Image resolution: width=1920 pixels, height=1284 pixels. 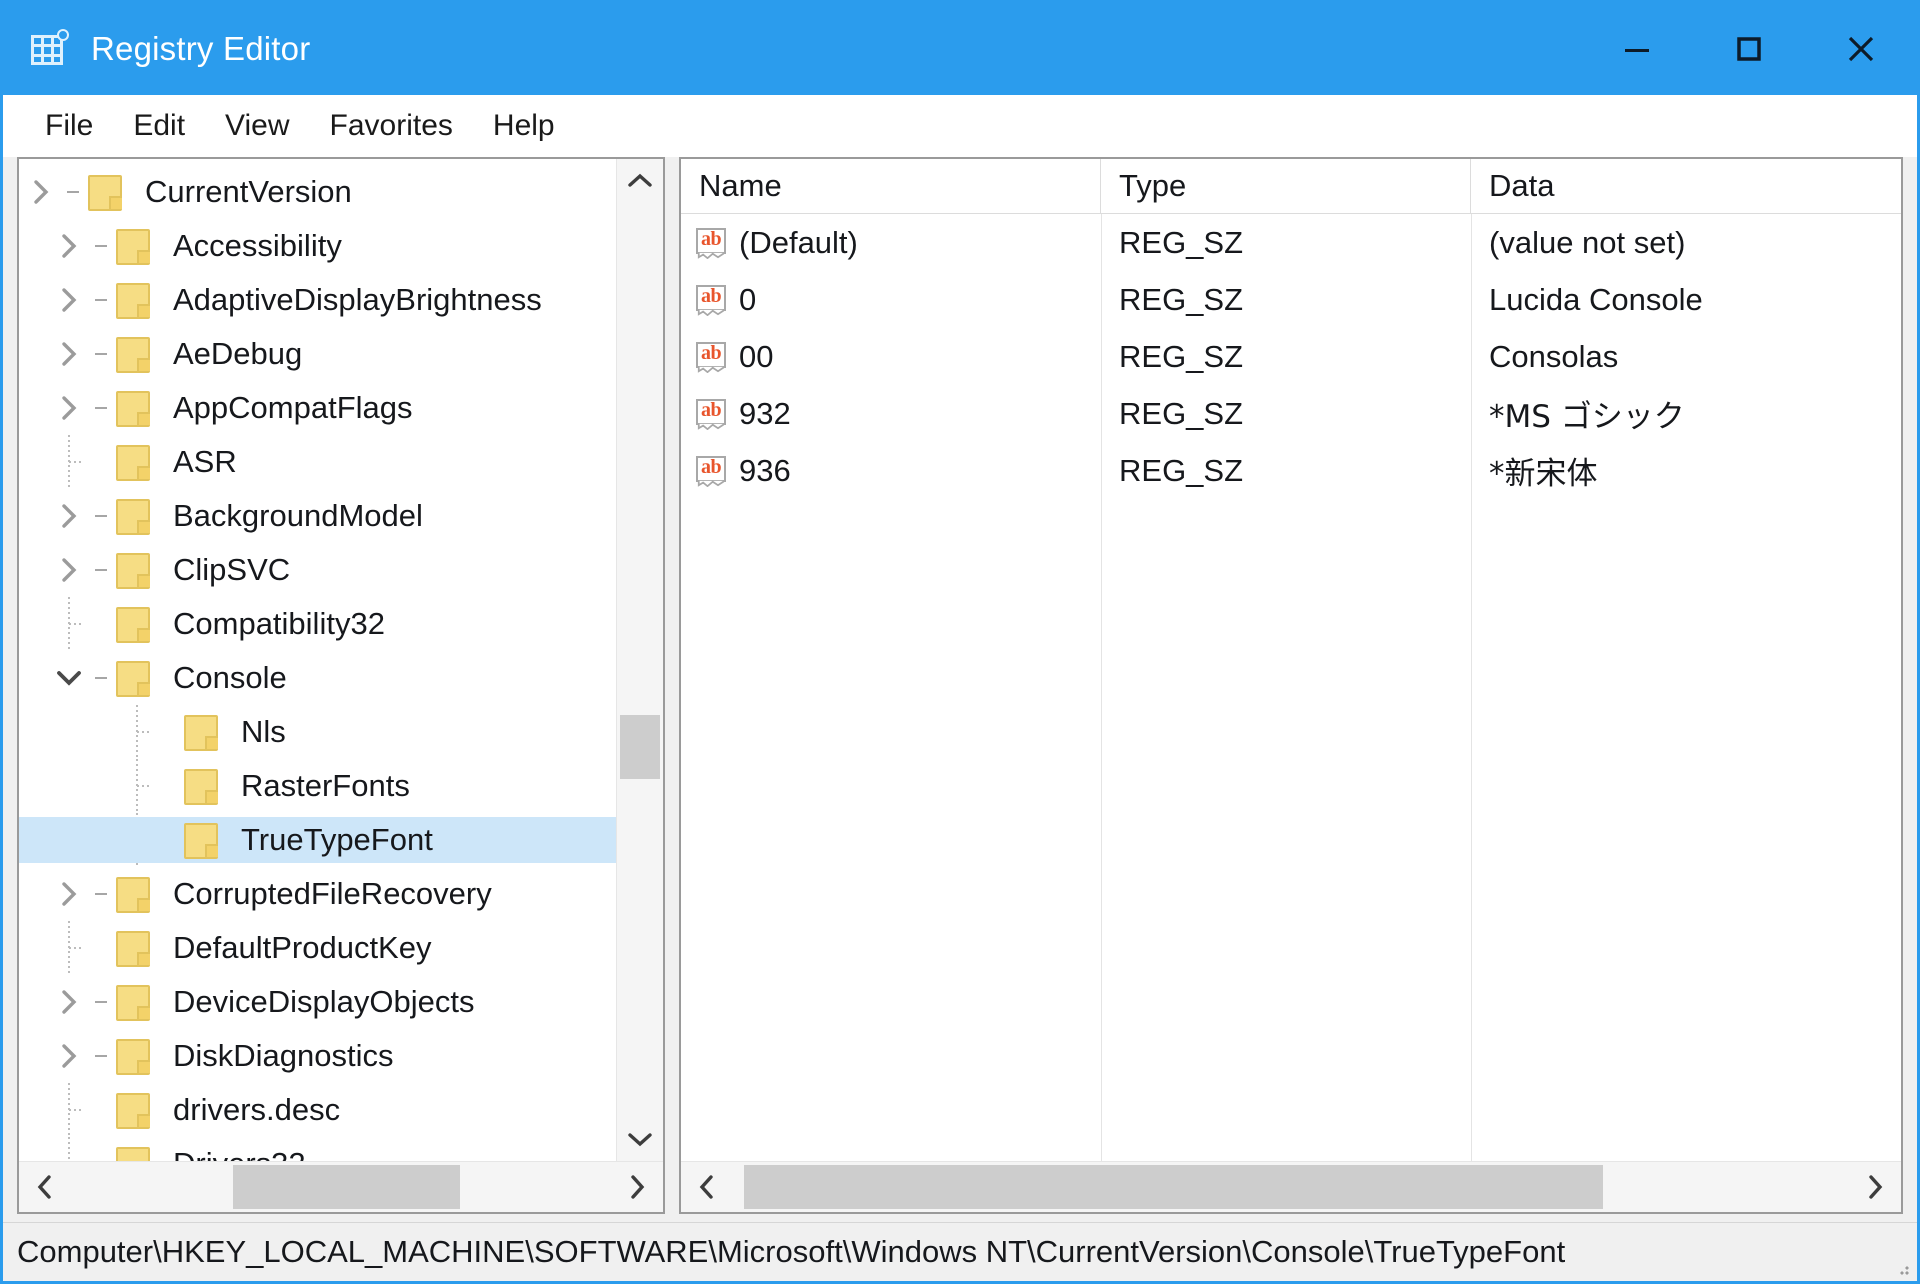 I want to click on value-row: ab 936 REG_SZ *新宋体, so click(x=1291, y=470).